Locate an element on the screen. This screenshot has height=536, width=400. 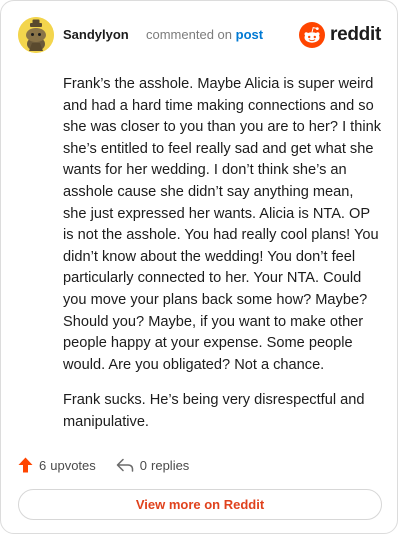
reddit-brand: reddit is located at coordinates (340, 35).